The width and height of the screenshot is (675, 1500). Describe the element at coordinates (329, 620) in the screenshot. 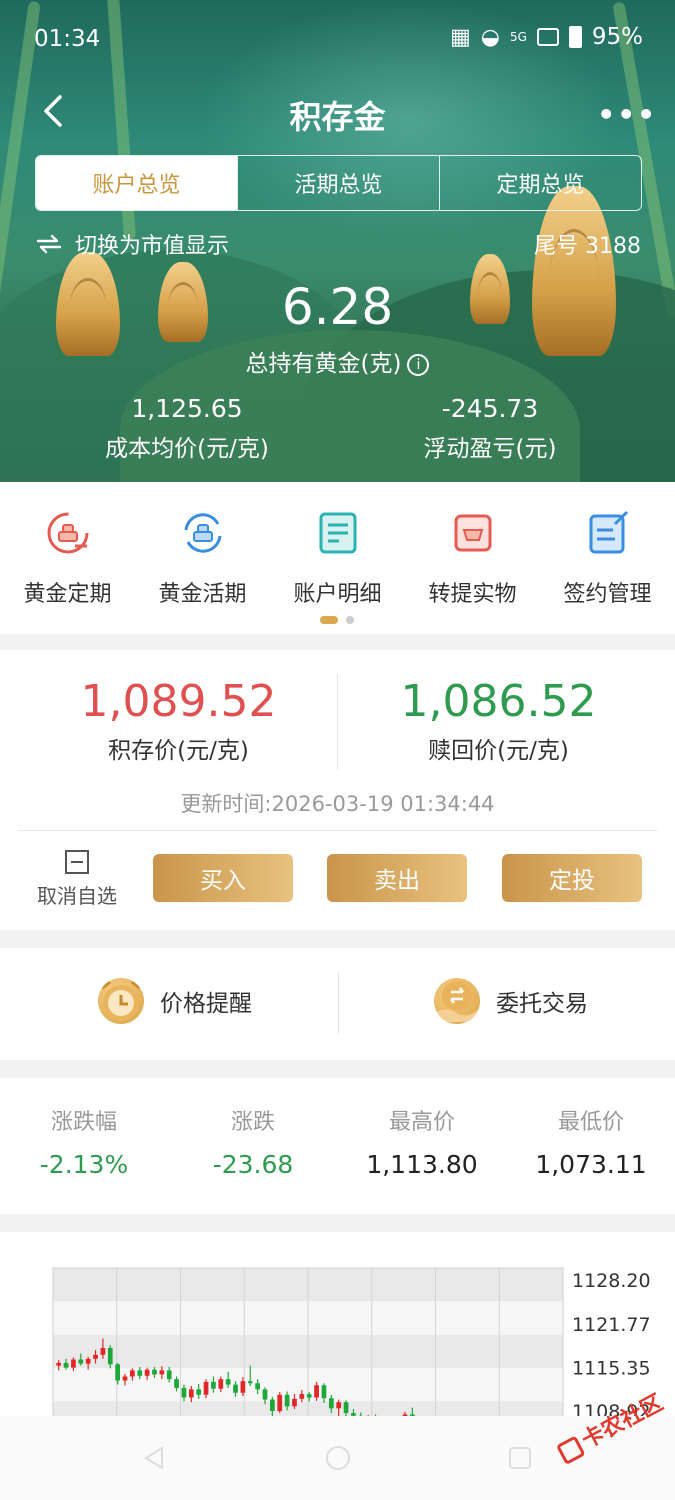

I see `page-dot-active` at that location.